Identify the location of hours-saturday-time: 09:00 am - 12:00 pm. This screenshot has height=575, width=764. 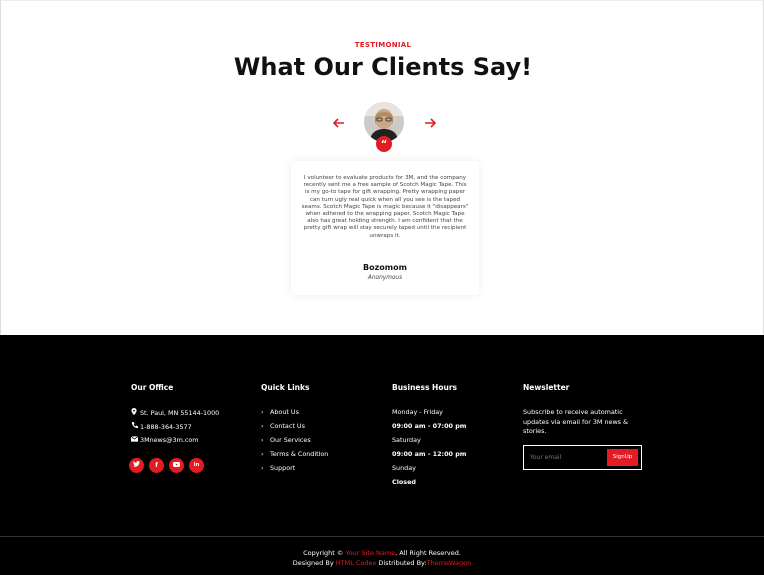
(429, 454).